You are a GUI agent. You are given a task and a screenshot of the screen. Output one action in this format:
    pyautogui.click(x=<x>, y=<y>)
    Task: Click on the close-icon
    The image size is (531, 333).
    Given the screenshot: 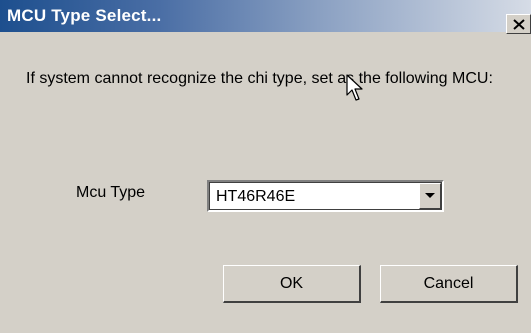 What is the action you would take?
    pyautogui.click(x=518, y=24)
    